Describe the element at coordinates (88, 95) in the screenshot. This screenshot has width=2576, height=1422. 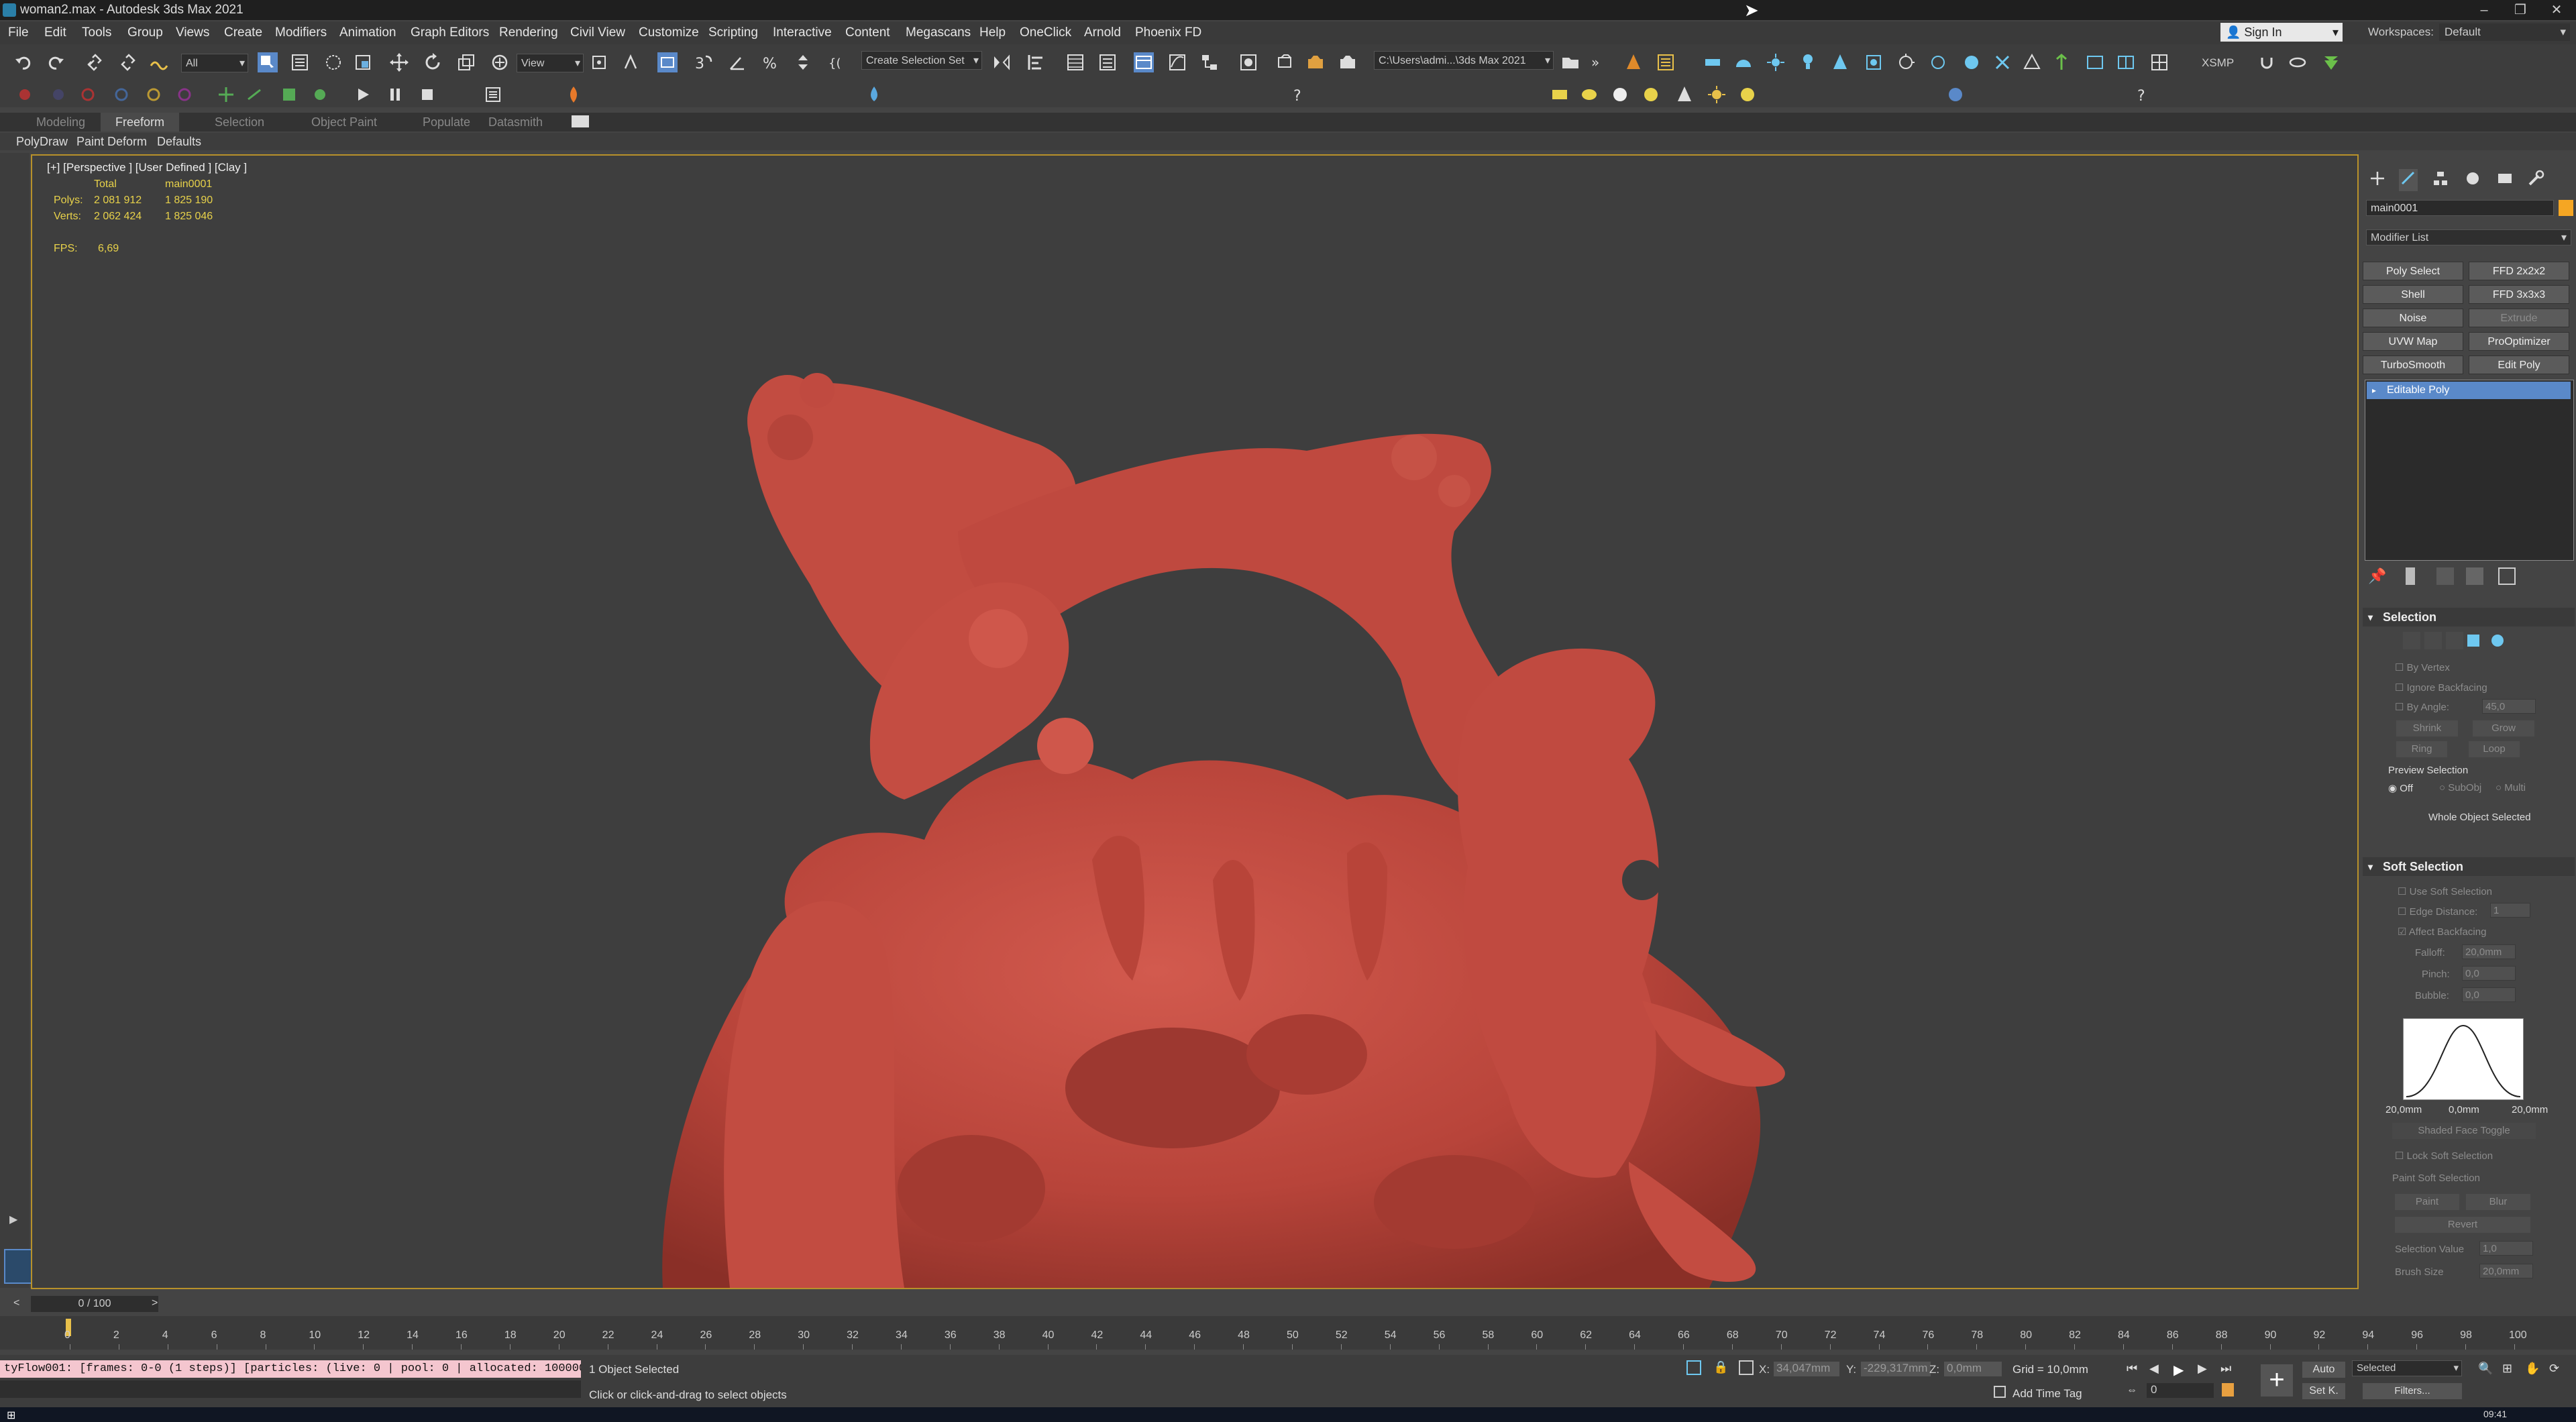
I see `red-ring-icon` at that location.